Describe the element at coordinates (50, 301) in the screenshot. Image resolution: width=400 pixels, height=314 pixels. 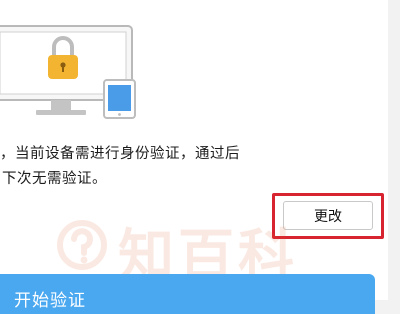
I see `start-verification-label: 开始验证` at that location.